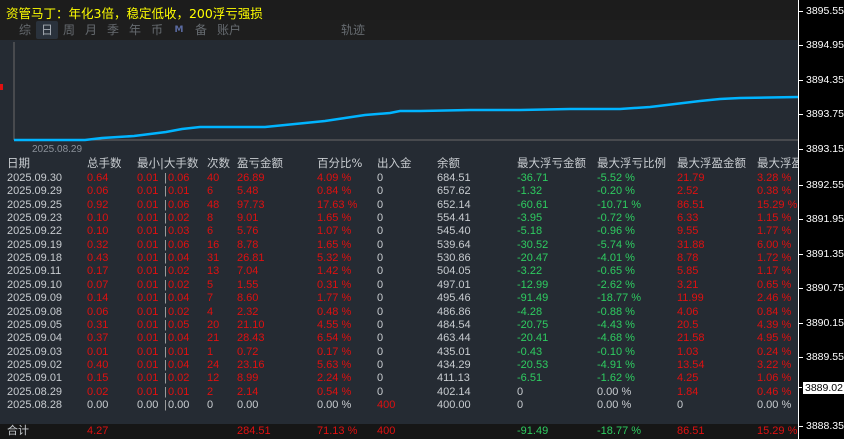  I want to click on balance: 684.51, so click(454, 178).